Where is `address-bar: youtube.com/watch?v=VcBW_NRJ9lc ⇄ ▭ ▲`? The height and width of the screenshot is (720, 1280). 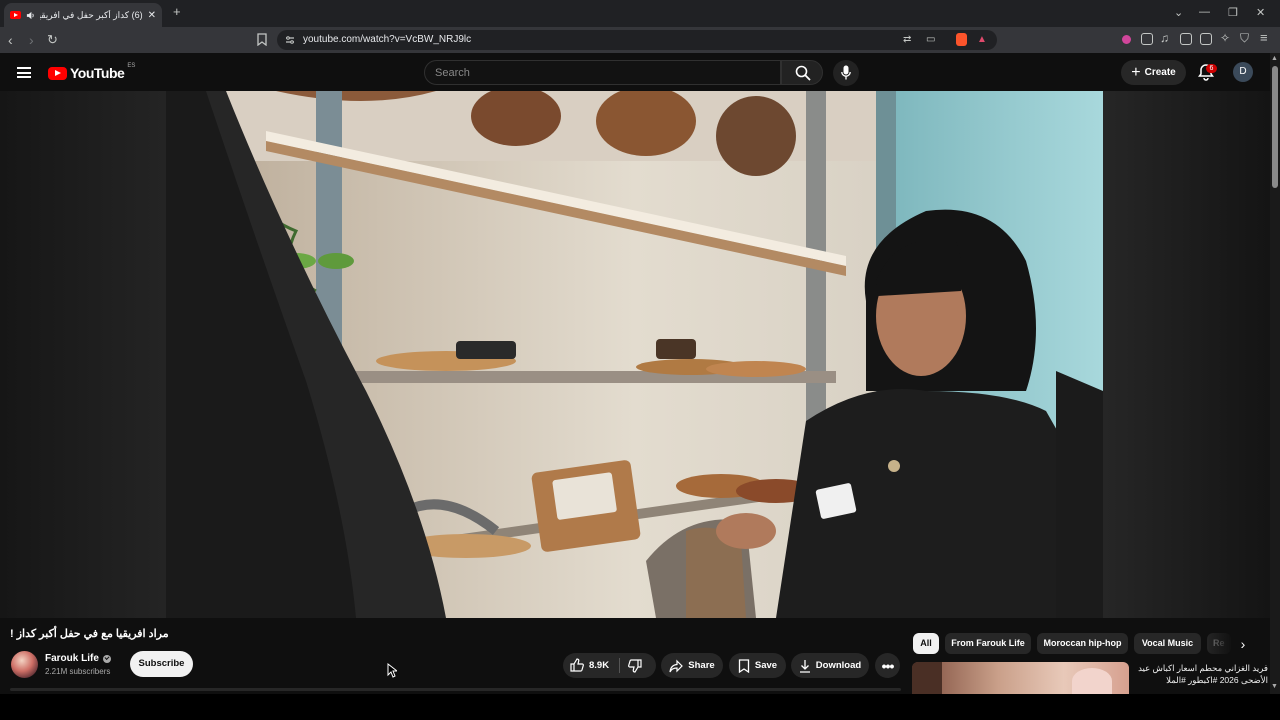 address-bar: youtube.com/watch?v=VcBW_NRJ9lc ⇄ ▭ ▲ is located at coordinates (637, 40).